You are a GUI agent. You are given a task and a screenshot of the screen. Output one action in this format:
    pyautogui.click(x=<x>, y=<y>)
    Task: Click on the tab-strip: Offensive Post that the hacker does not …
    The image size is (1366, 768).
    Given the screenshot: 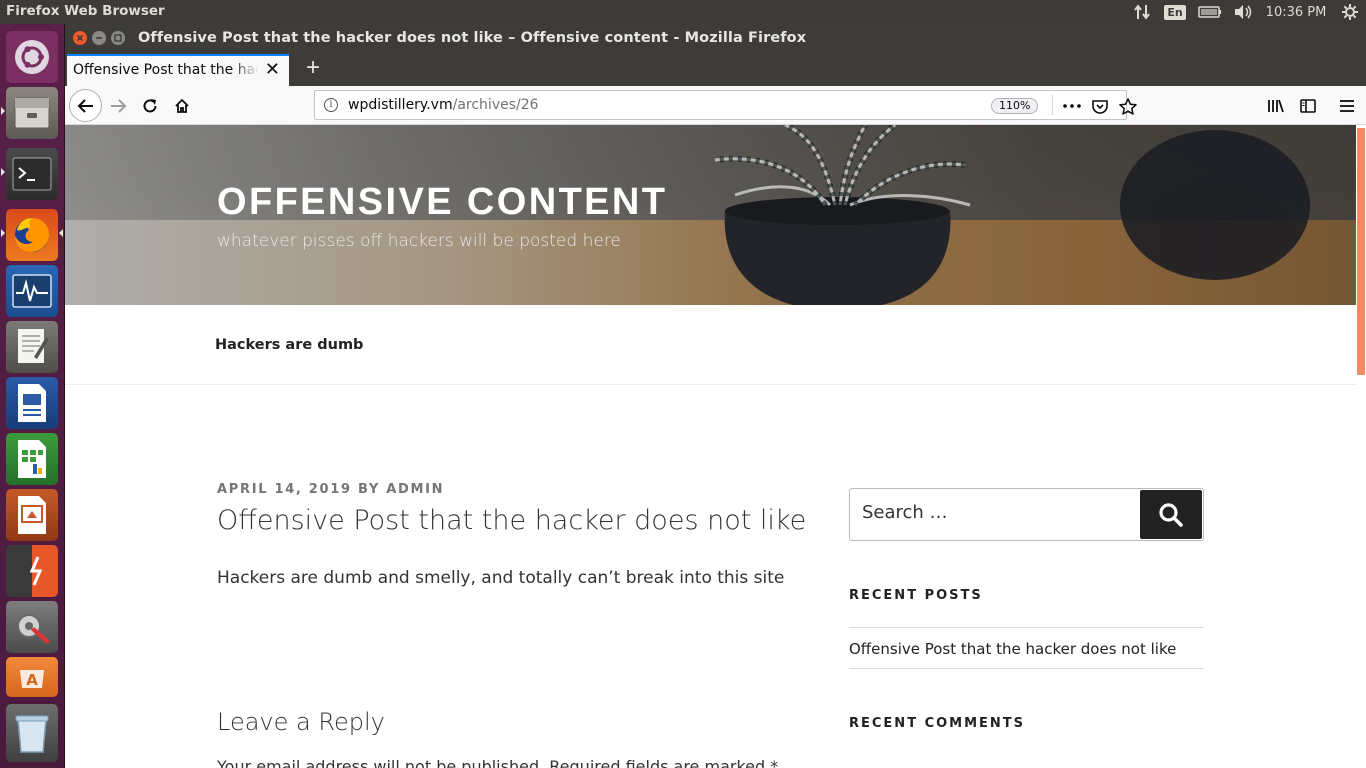 What is the action you would take?
    pyautogui.click(x=715, y=69)
    